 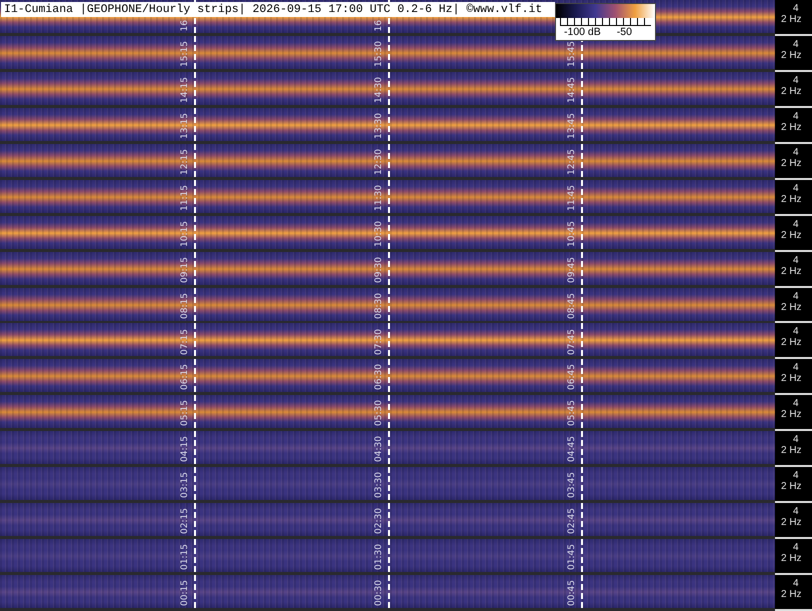 What do you see at coordinates (379, 233) in the screenshot?
I see `time-label: 10:30` at bounding box center [379, 233].